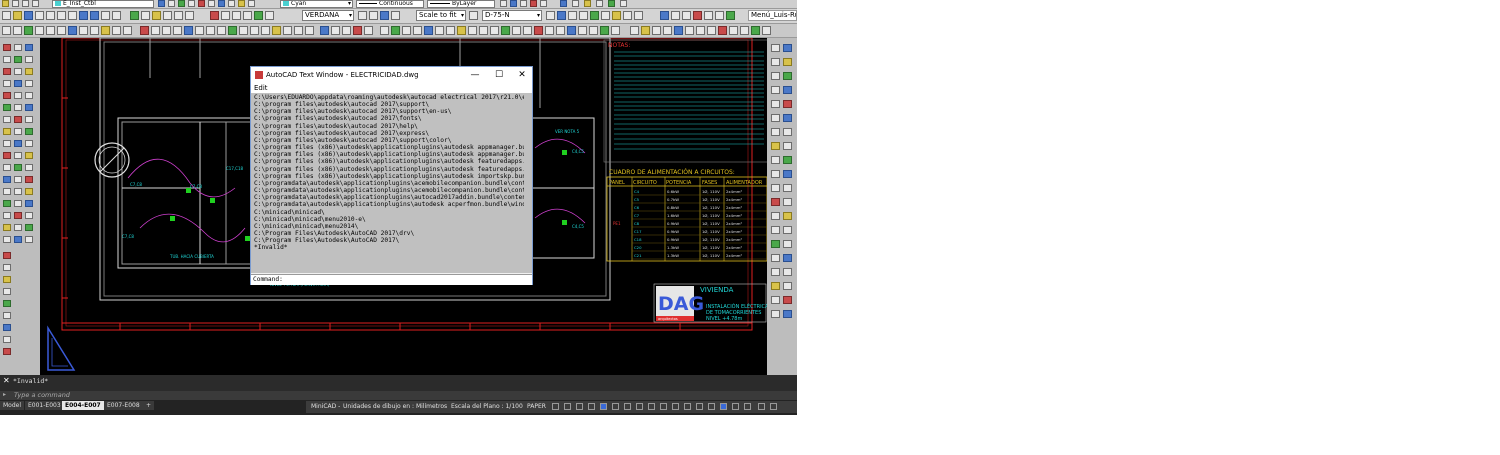 This screenshot has width=1500, height=455. I want to click on previous-layer-icon, so click(171, 3).